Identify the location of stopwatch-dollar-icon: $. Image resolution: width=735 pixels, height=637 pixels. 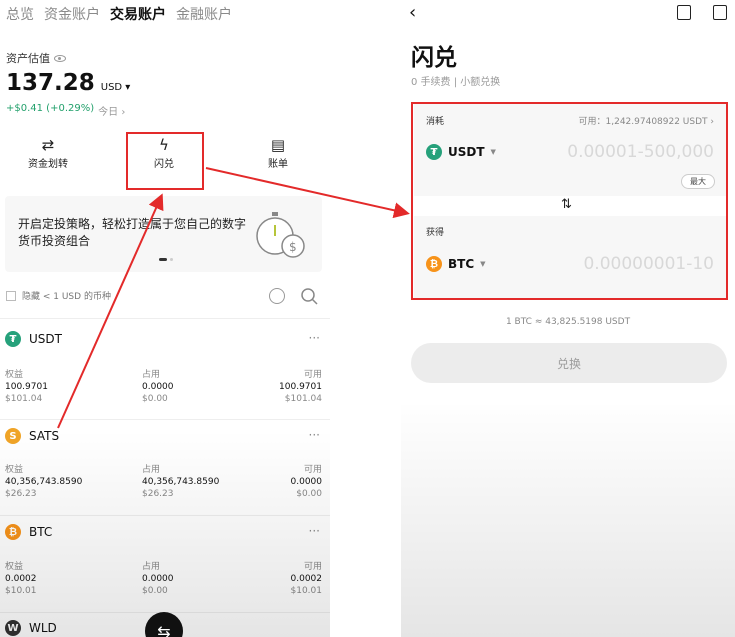
(280, 235).